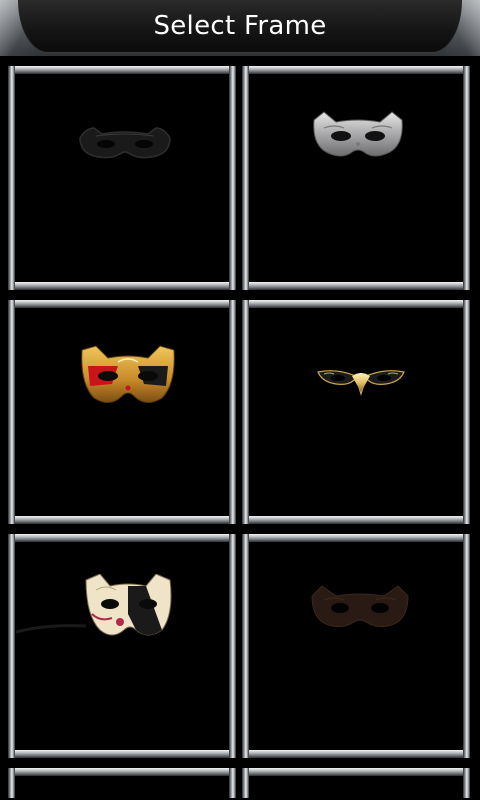 The height and width of the screenshot is (800, 480). Describe the element at coordinates (122, 783) in the screenshot. I see `frame-tile-7-partial` at that location.